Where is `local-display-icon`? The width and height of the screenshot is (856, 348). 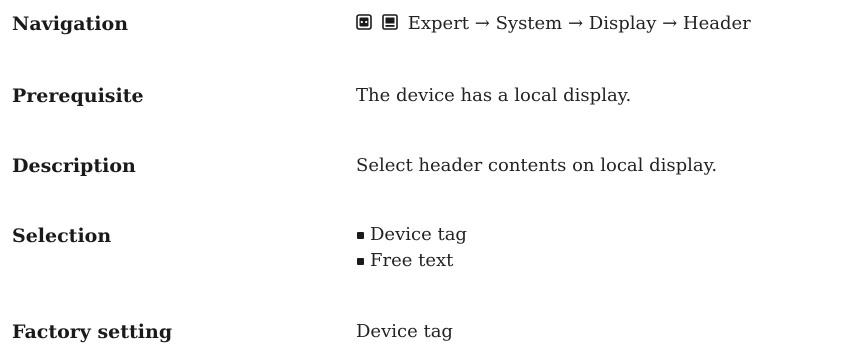 local-display-icon is located at coordinates (389, 22).